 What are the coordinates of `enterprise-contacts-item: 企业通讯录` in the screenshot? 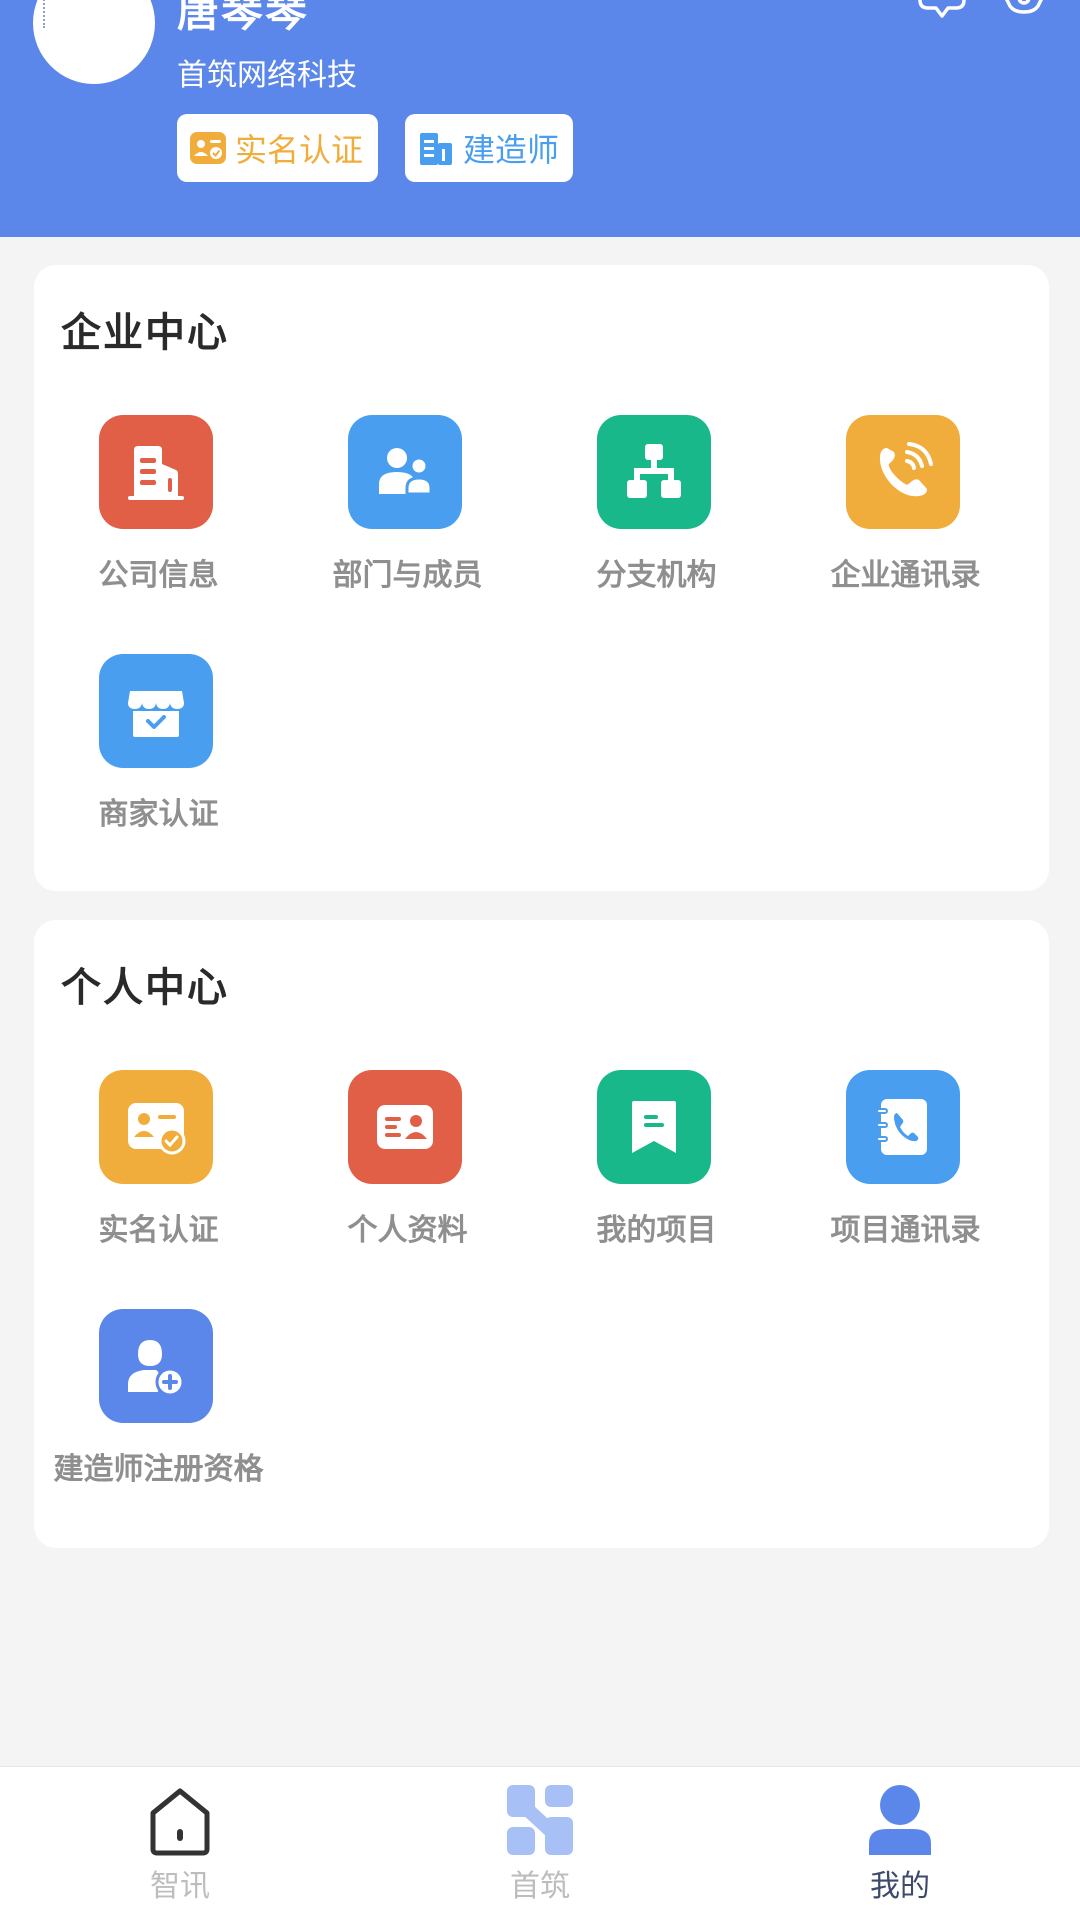 It's located at (905, 515).